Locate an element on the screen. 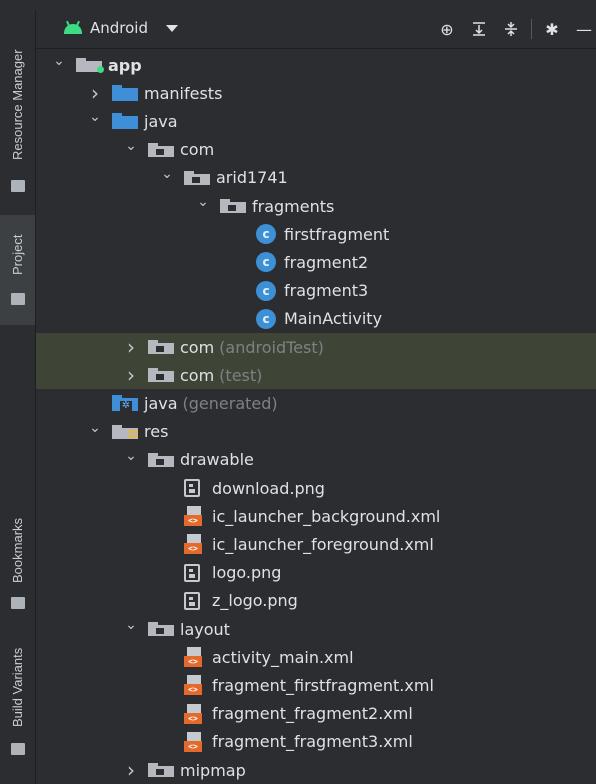 The width and height of the screenshot is (596, 784). side-tab-label: Resource Manager is located at coordinates (17, 104).